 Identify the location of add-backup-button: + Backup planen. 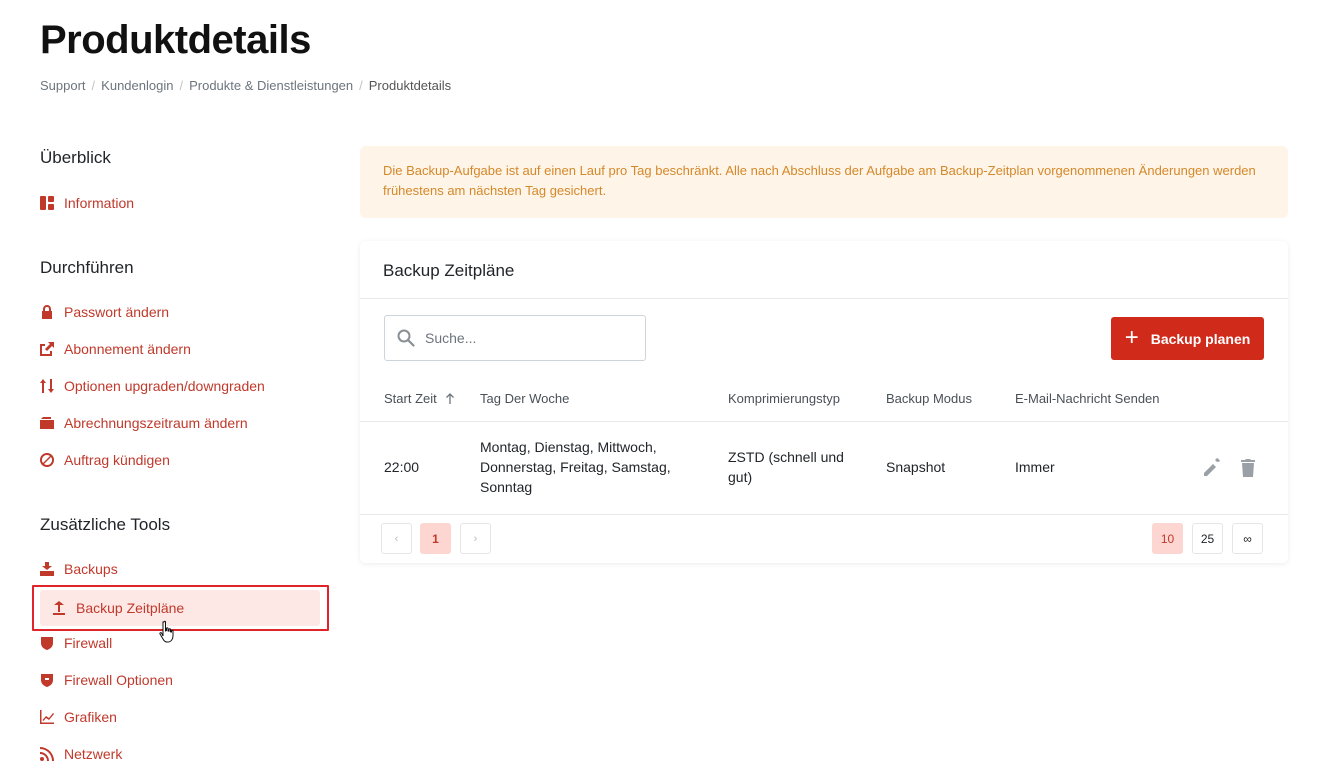
(1187, 338).